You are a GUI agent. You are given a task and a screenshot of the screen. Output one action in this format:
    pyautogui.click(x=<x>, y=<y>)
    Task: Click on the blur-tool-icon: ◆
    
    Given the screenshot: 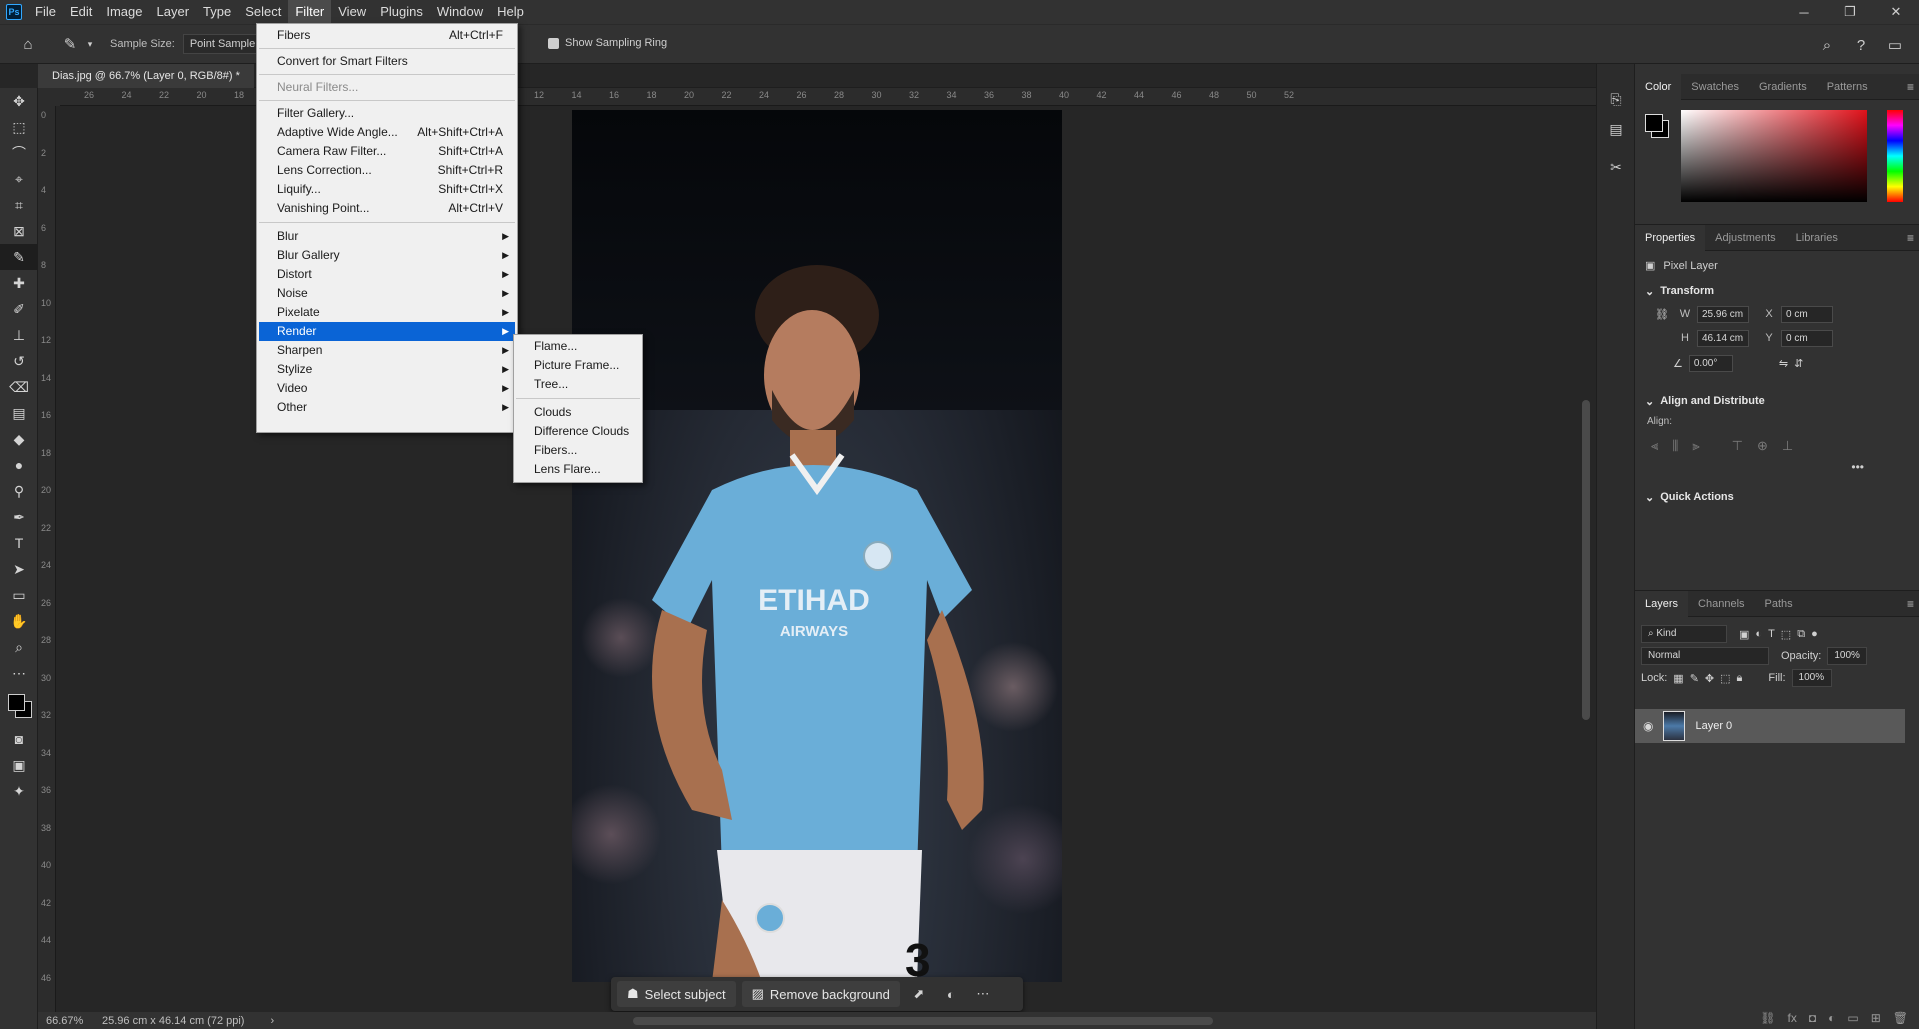 What is the action you would take?
    pyautogui.click(x=19, y=439)
    